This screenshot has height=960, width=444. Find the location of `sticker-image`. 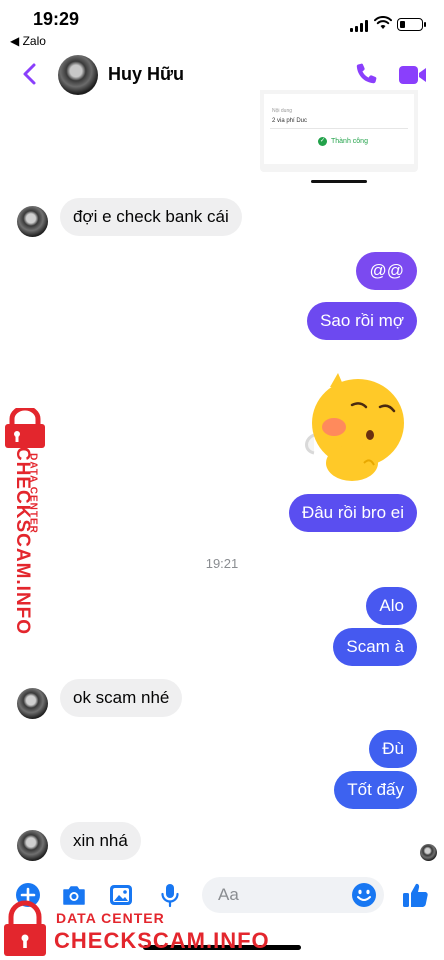

sticker-image is located at coordinates (356, 424).